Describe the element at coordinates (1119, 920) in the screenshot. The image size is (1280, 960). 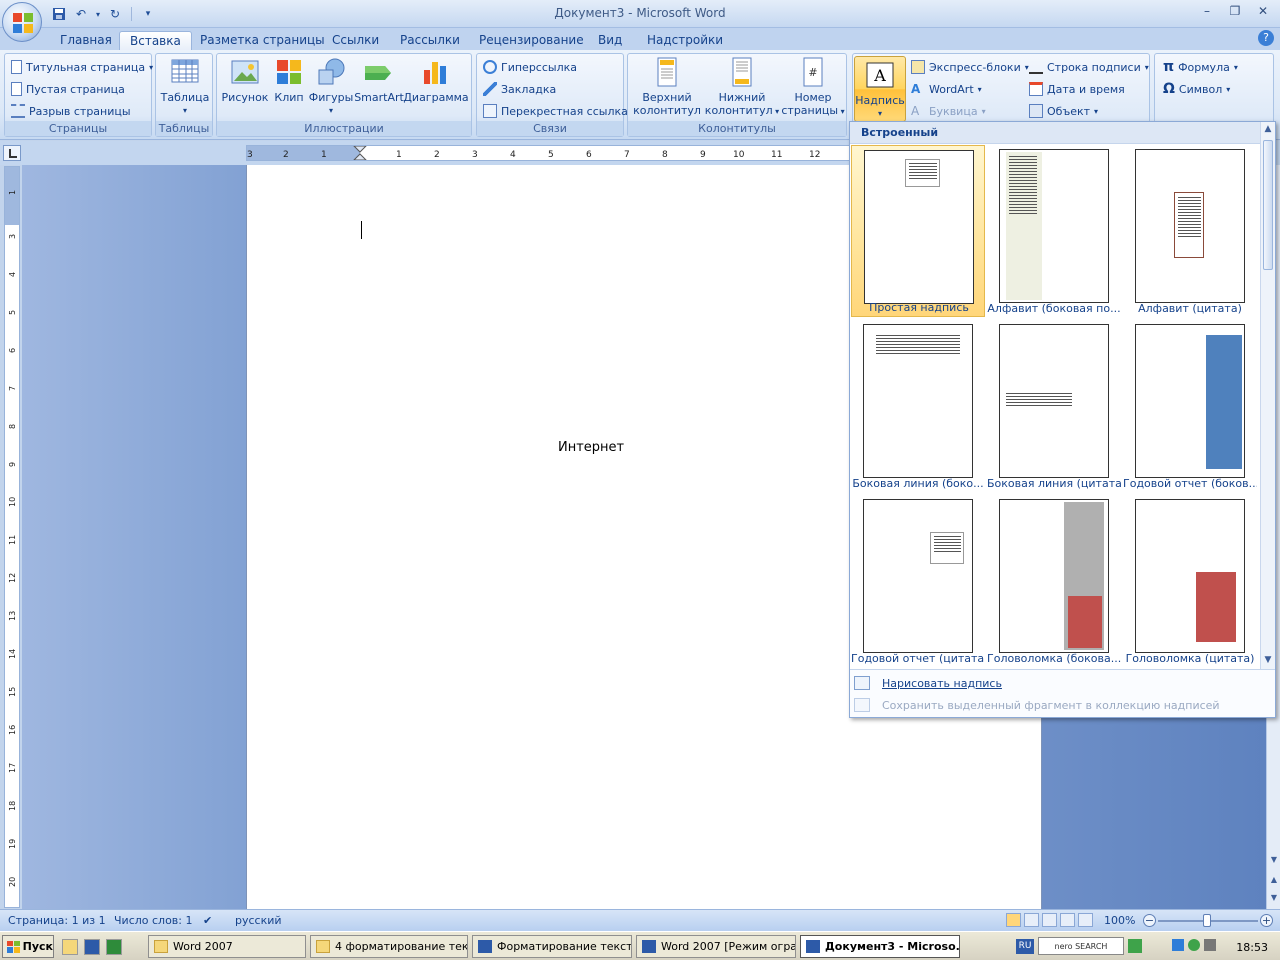
I see `zoom-level: 100%` at that location.